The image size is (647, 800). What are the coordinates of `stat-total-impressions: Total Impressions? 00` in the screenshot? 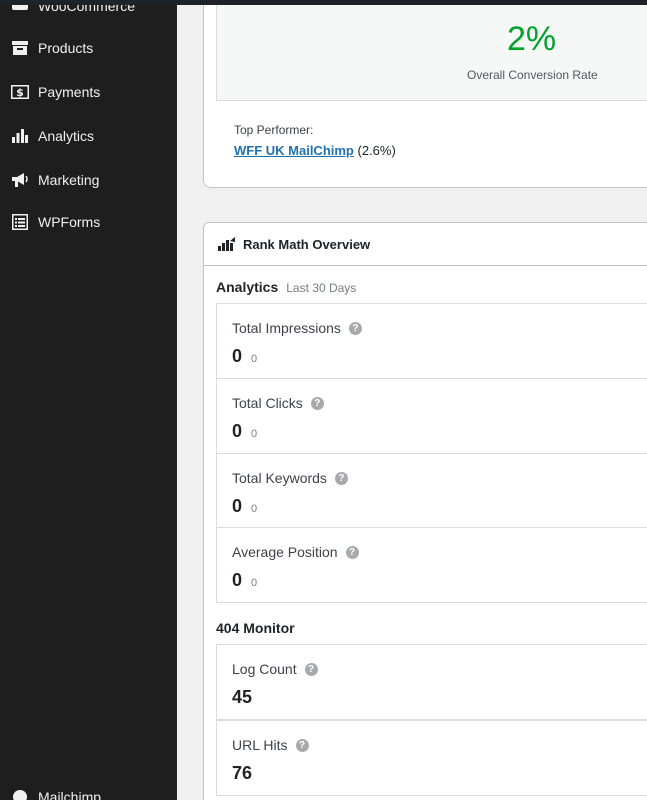 It's located at (431, 341).